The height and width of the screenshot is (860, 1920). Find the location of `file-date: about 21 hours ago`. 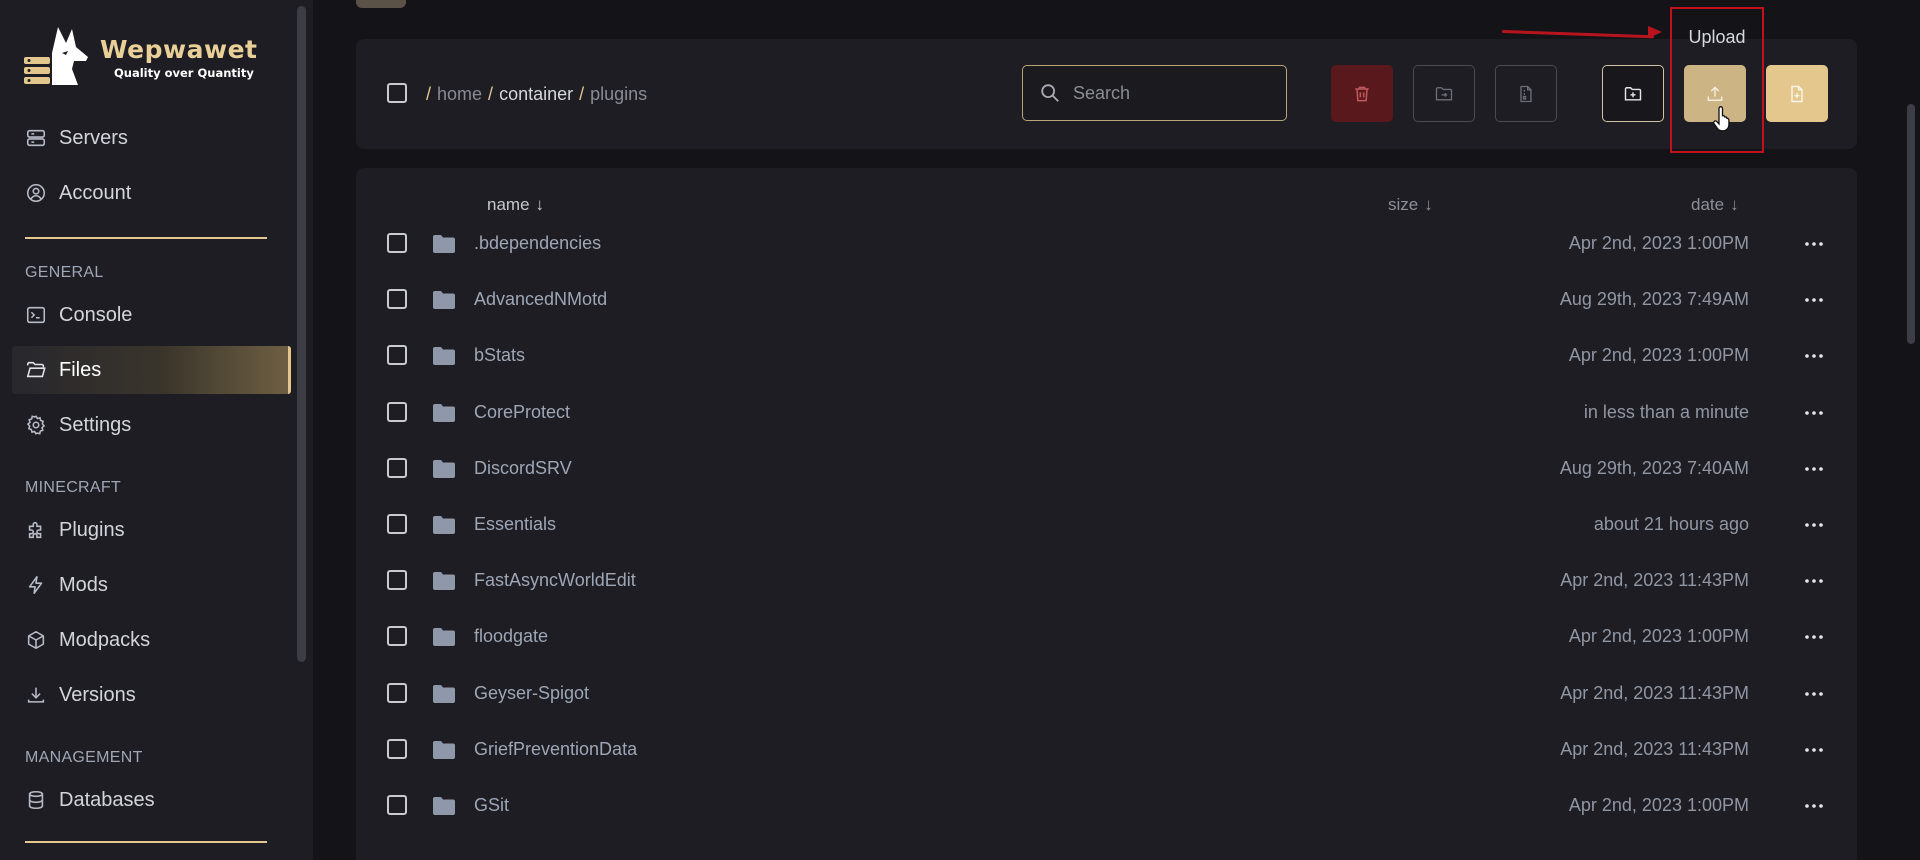

file-date: about 21 hours ago is located at coordinates (1671, 524).